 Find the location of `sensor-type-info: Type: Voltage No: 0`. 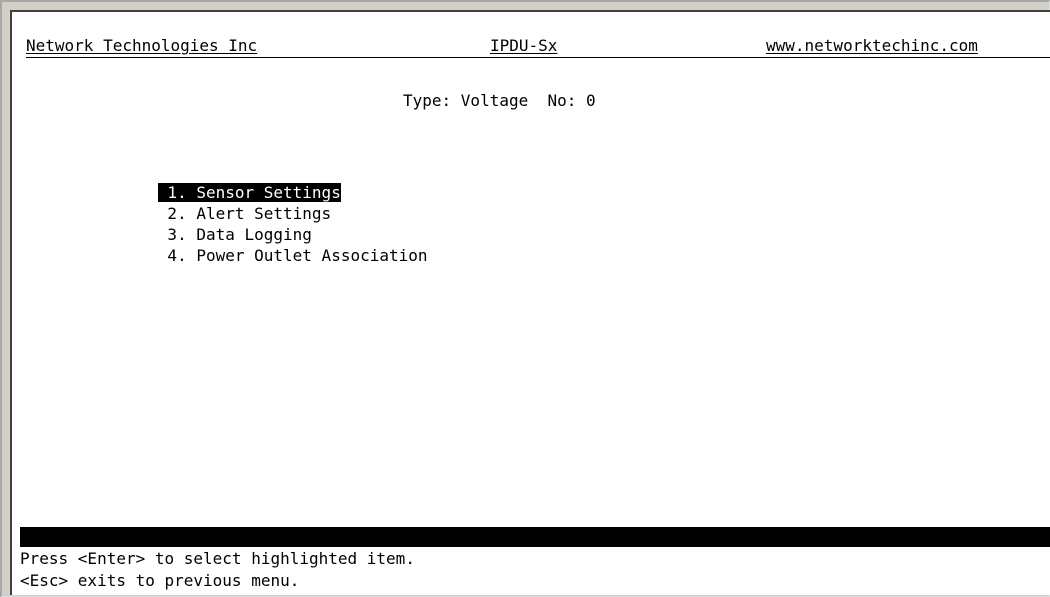

sensor-type-info: Type: Voltage No: 0 is located at coordinates (499, 100).